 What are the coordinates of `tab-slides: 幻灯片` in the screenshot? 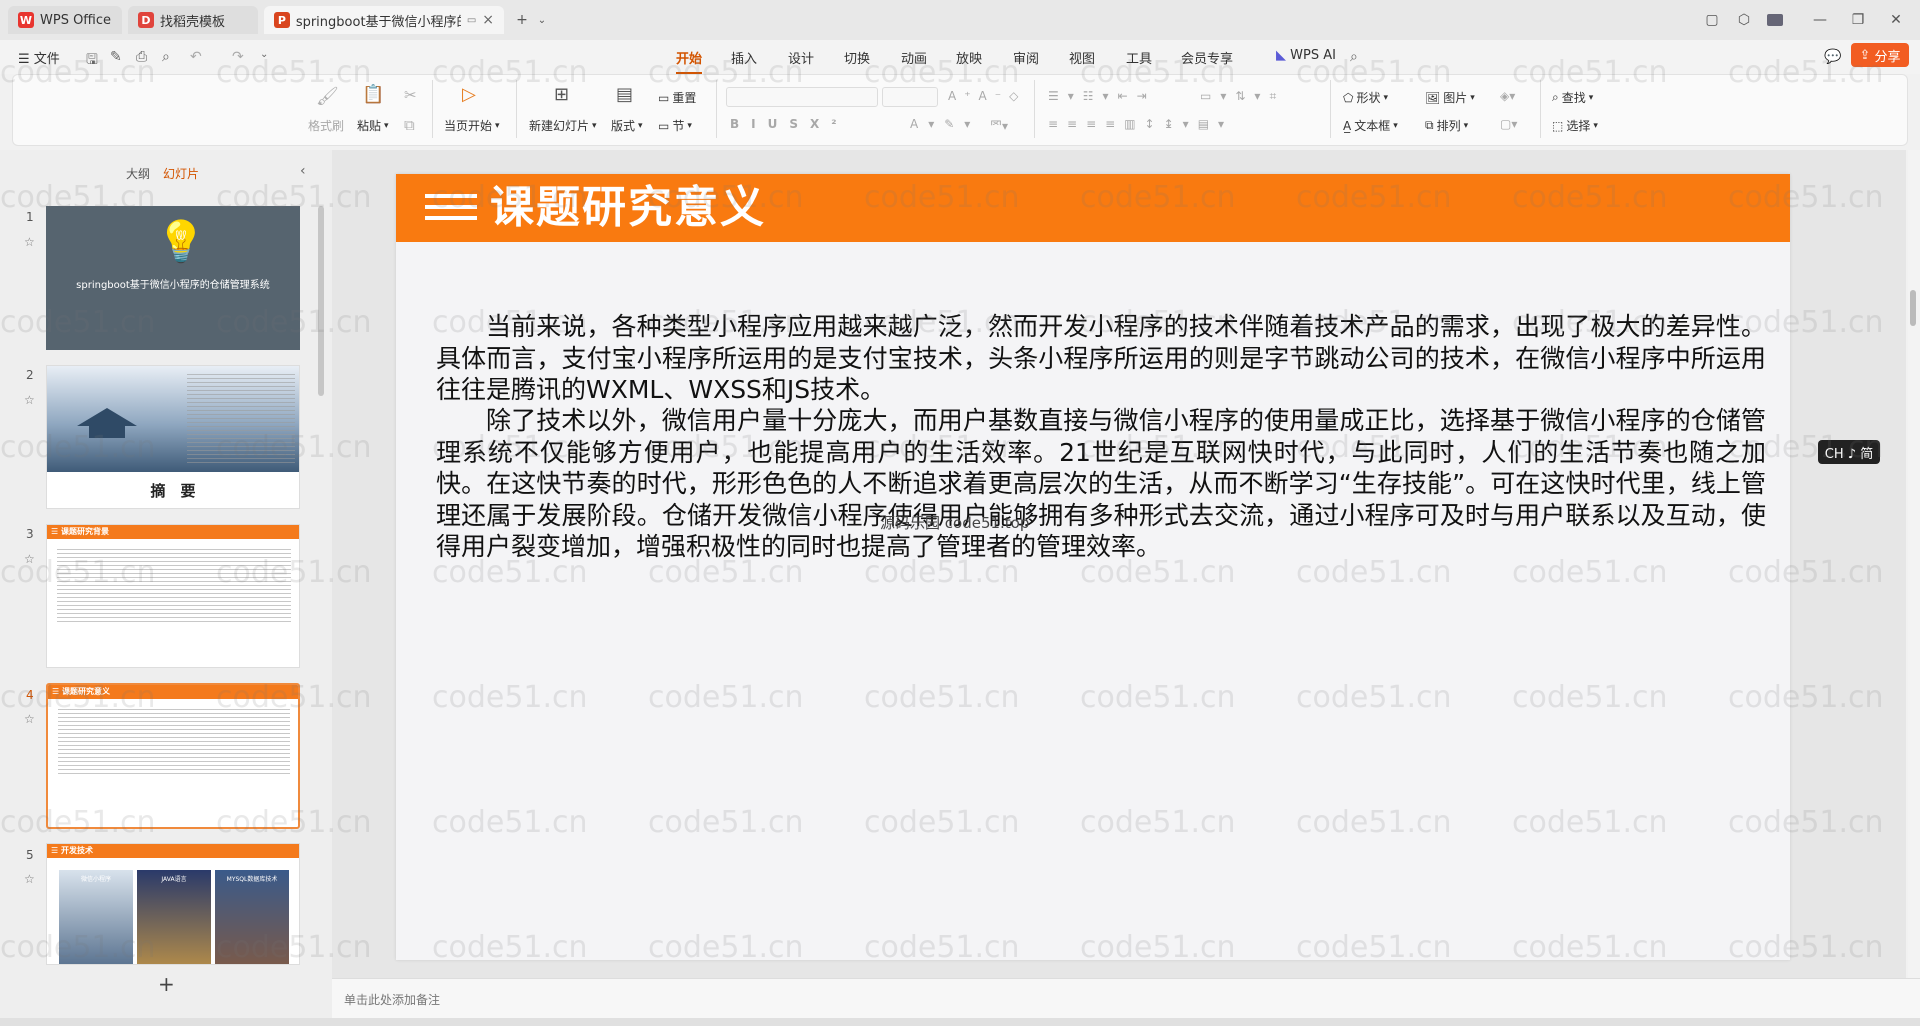 It's located at (181, 173).